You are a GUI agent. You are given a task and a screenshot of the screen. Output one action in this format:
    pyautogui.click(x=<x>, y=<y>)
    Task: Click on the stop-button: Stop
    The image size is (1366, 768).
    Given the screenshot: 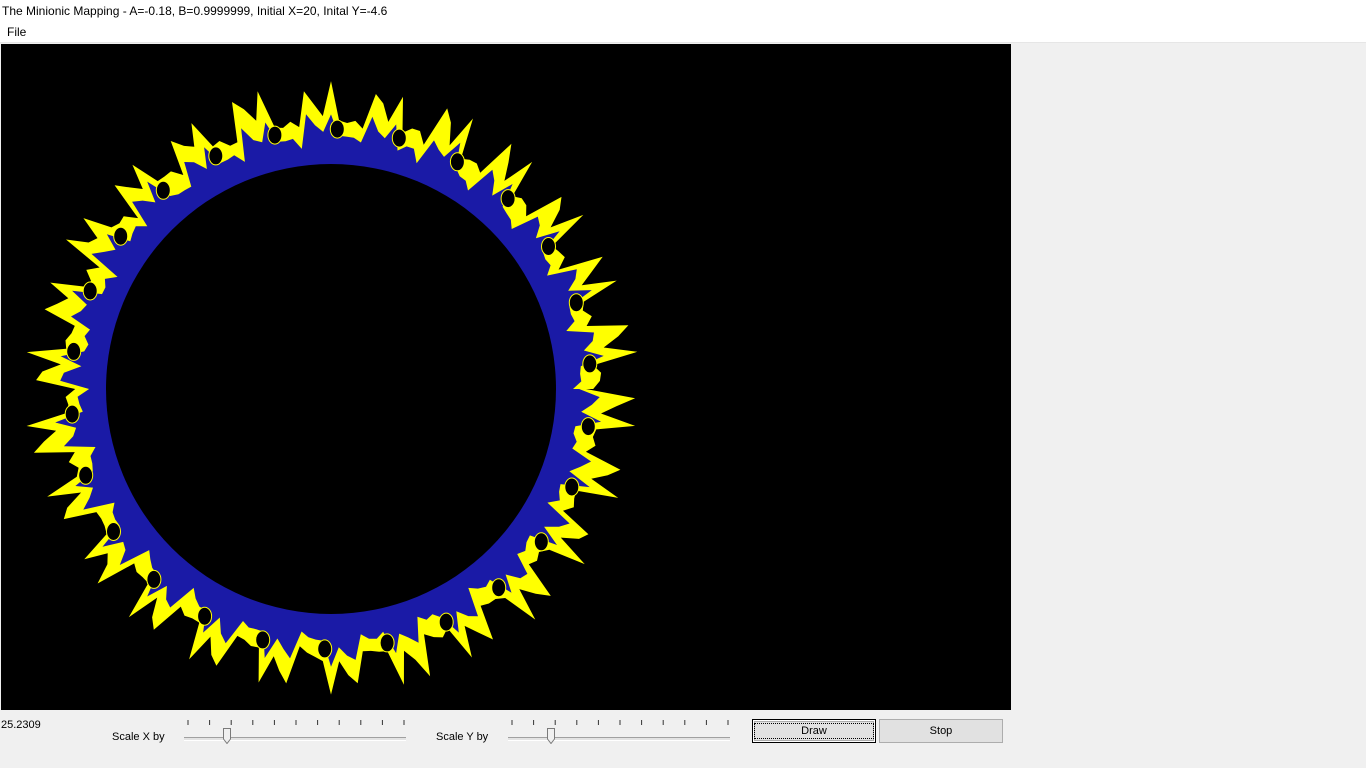 What is the action you would take?
    pyautogui.click(x=941, y=731)
    